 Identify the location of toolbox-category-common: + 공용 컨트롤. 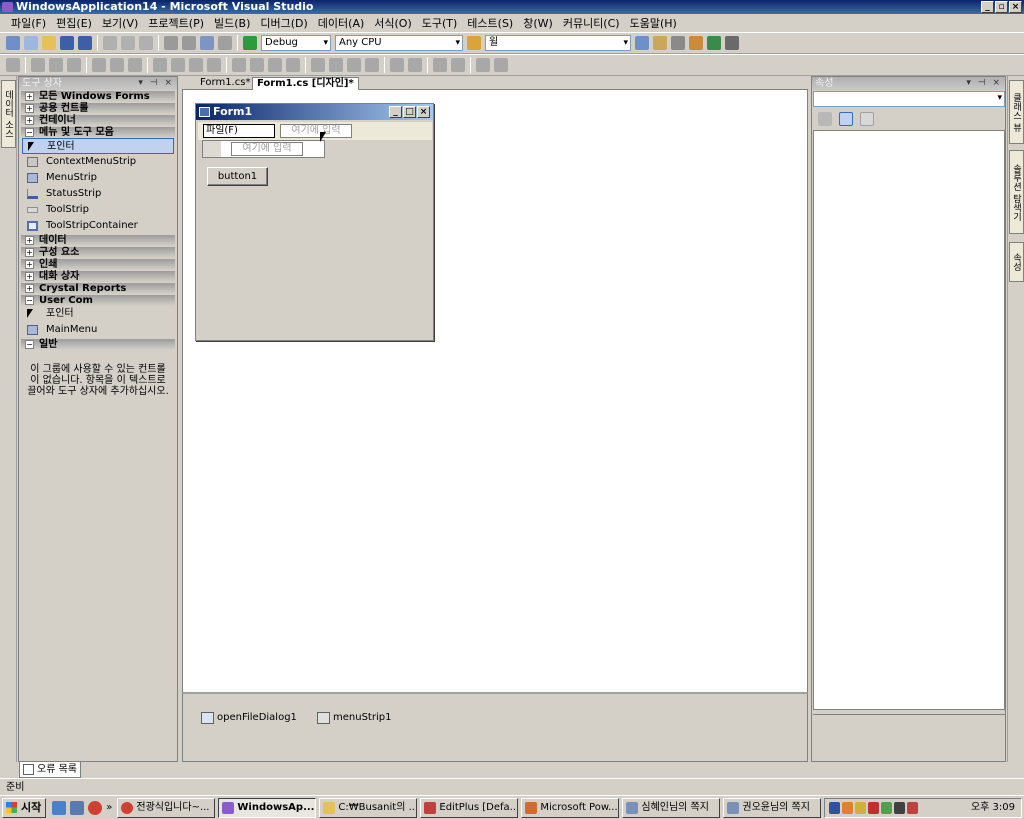
(98, 108).